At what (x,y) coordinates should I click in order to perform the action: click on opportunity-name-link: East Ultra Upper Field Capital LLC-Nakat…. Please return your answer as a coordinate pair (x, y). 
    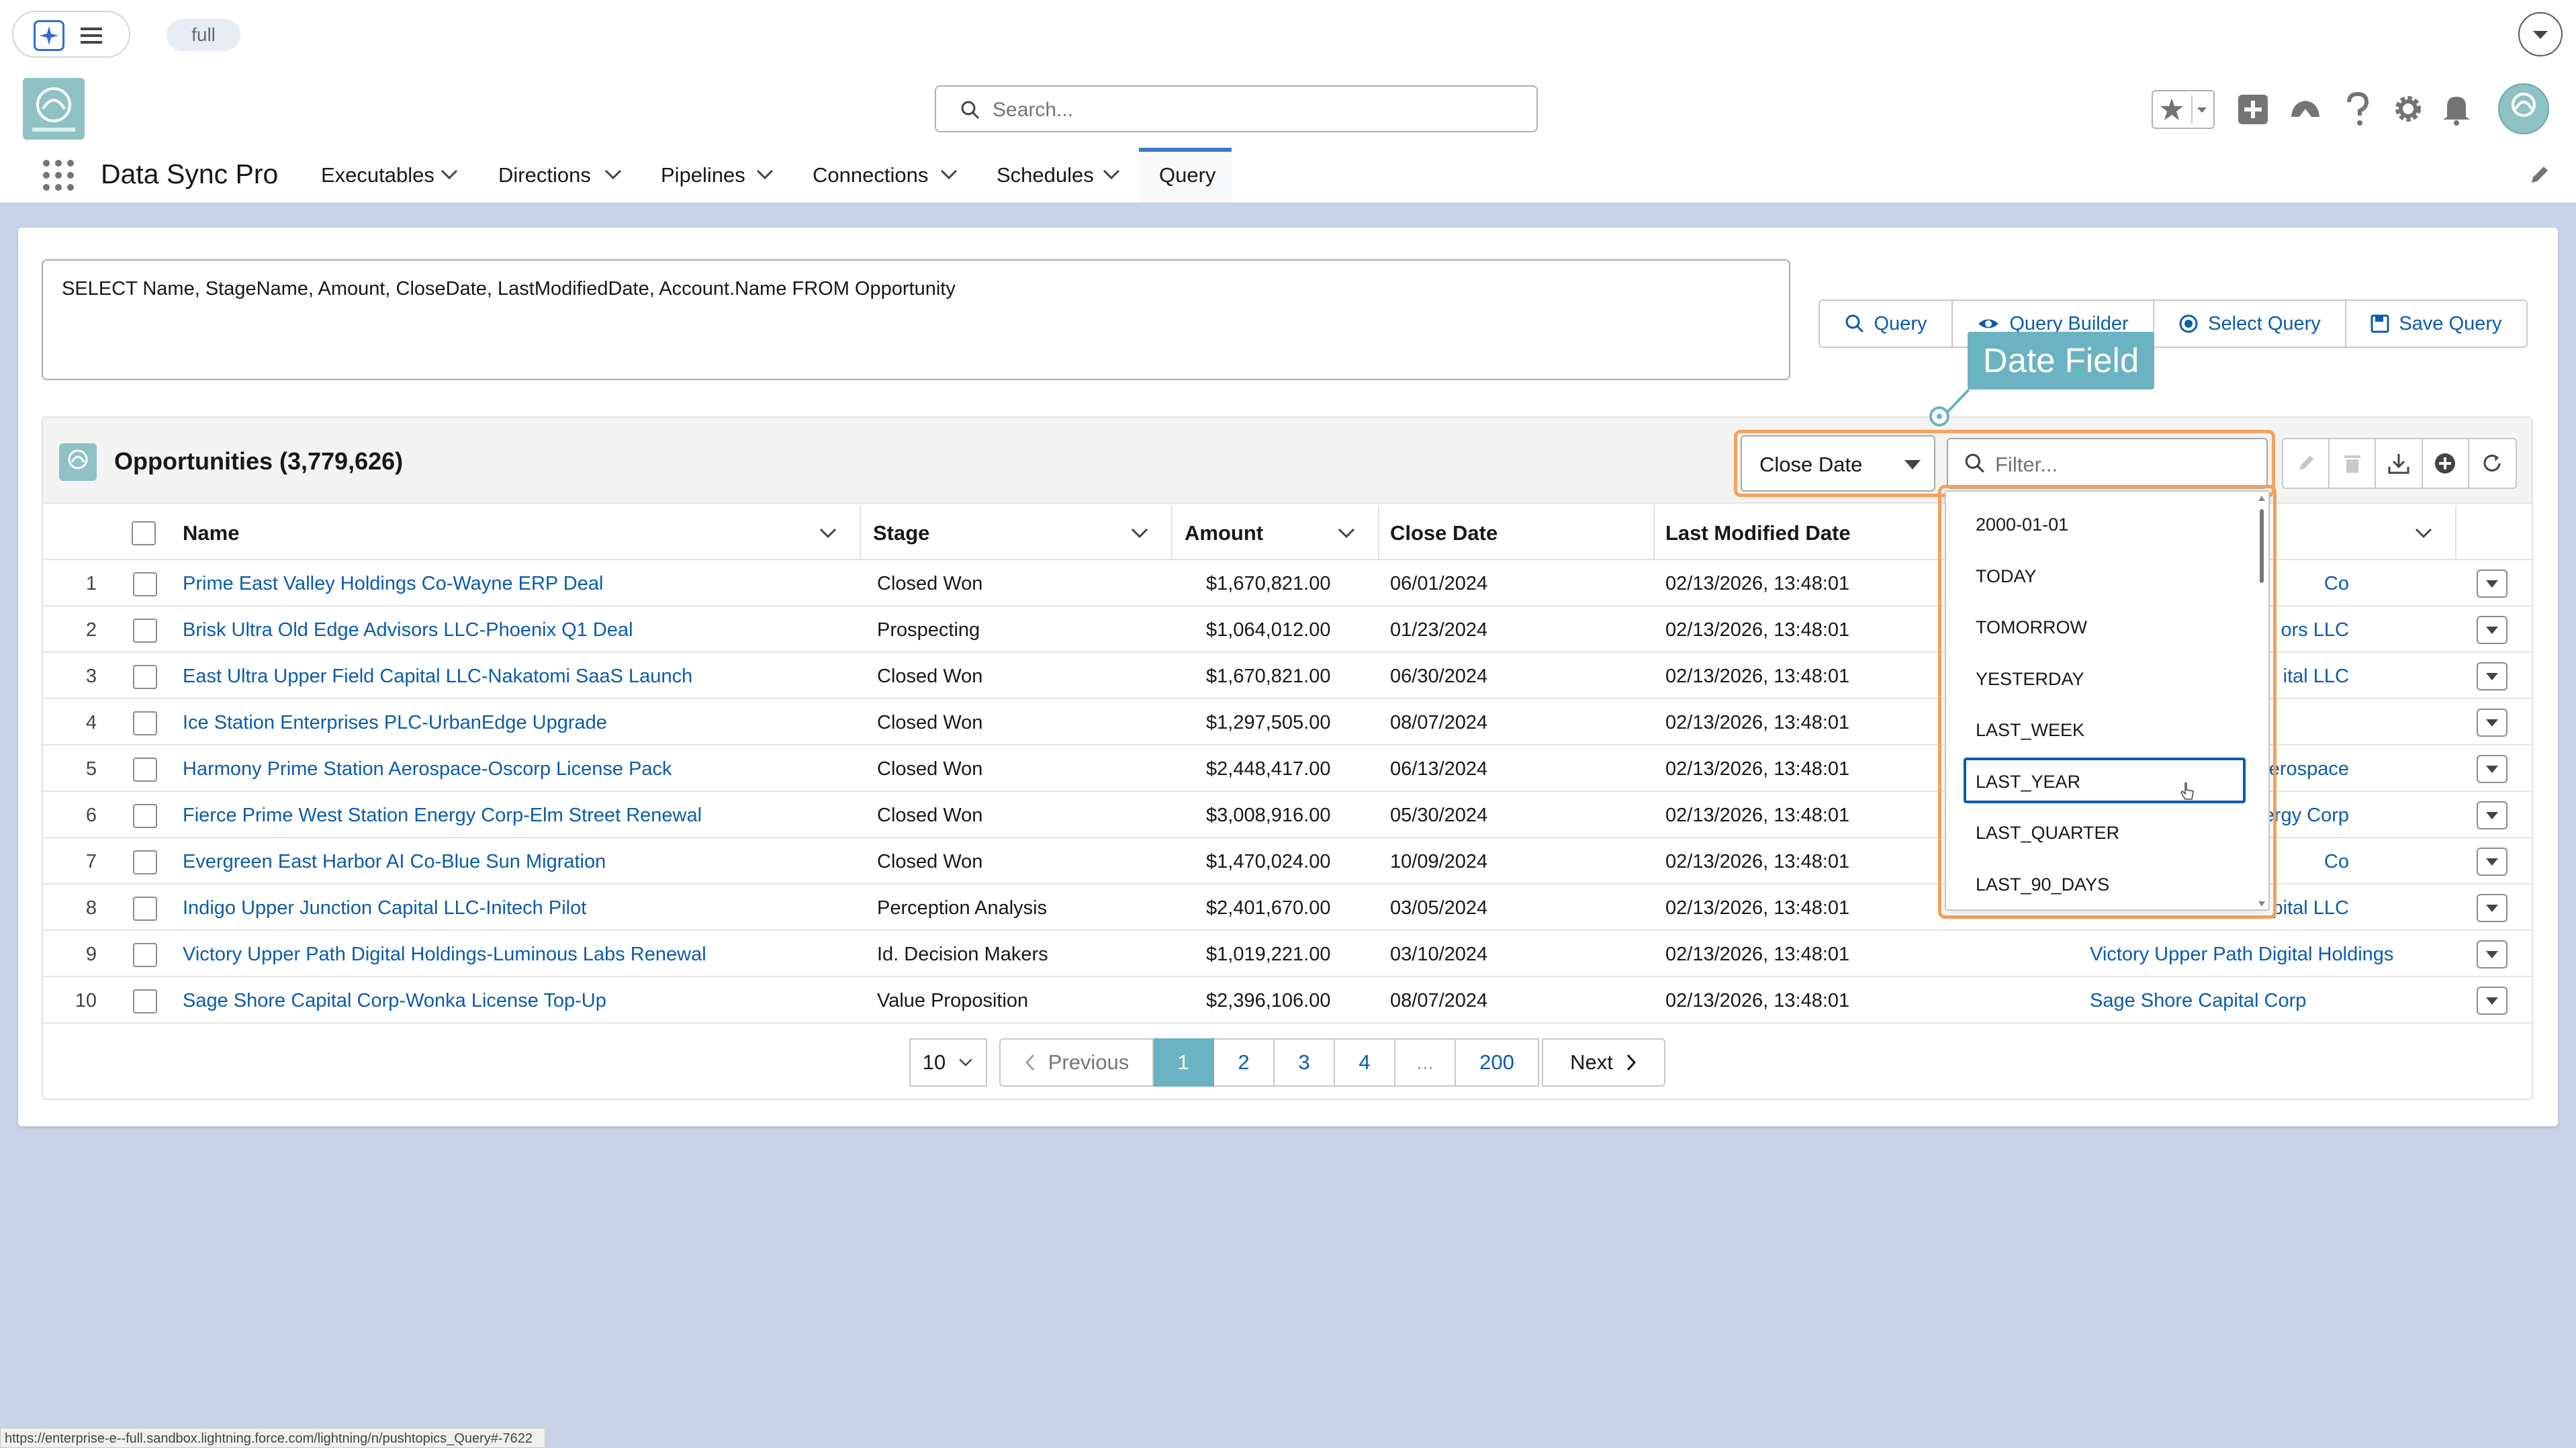
    Looking at the image, I should click on (437, 677).